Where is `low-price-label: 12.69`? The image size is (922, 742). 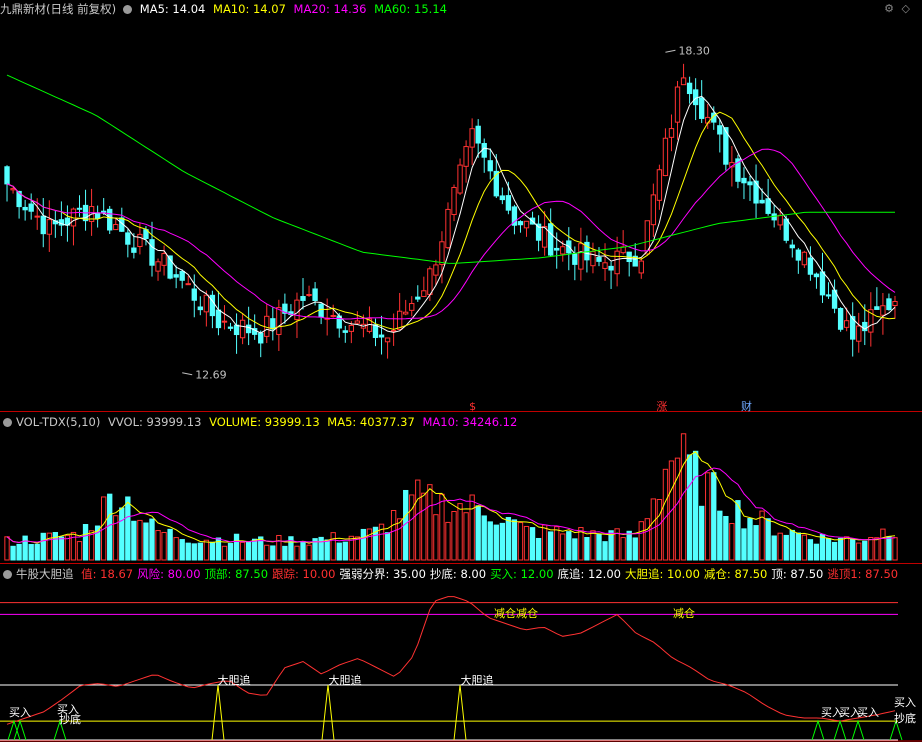
low-price-label: 12.69 is located at coordinates (211, 375).